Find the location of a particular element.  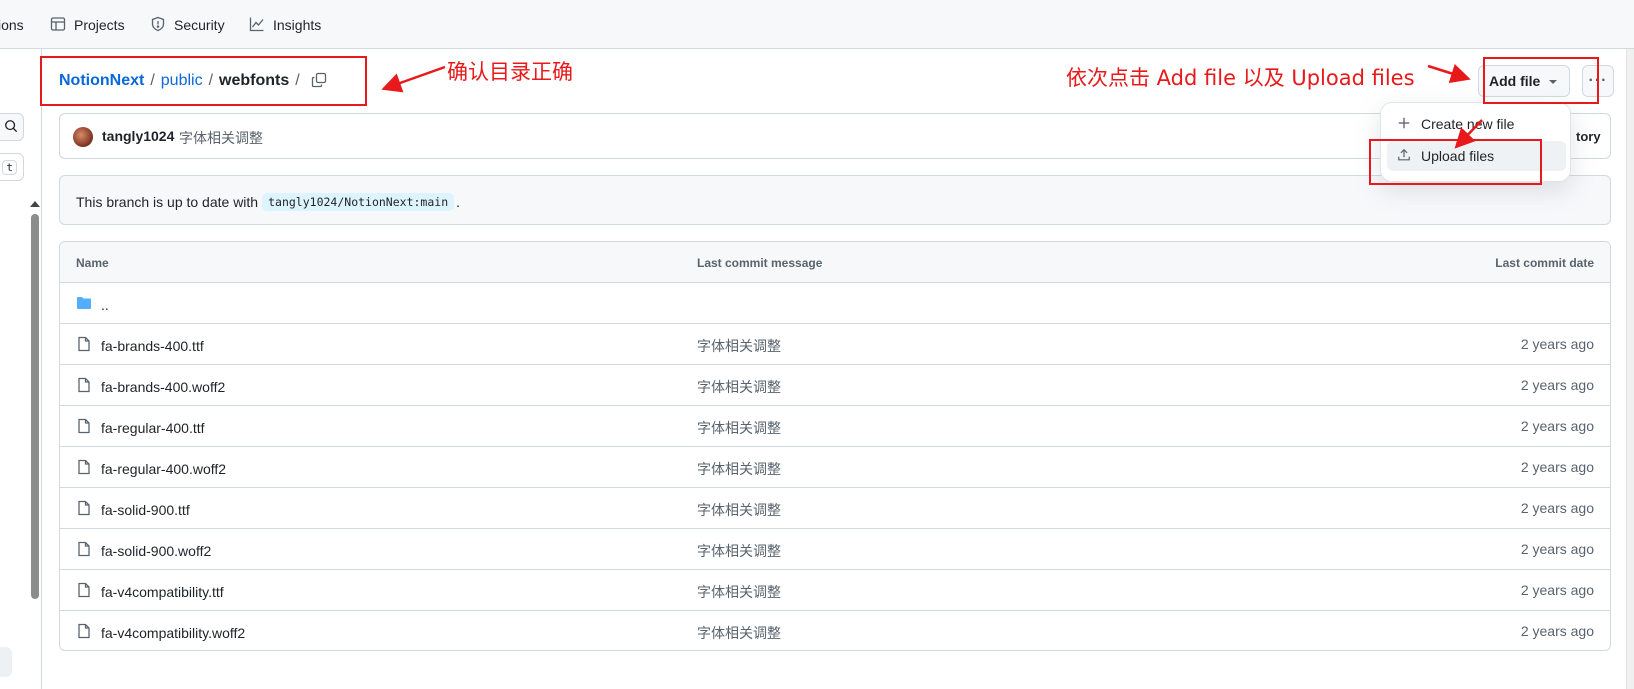

nav-tab-projects: Projects is located at coordinates (87, 25).